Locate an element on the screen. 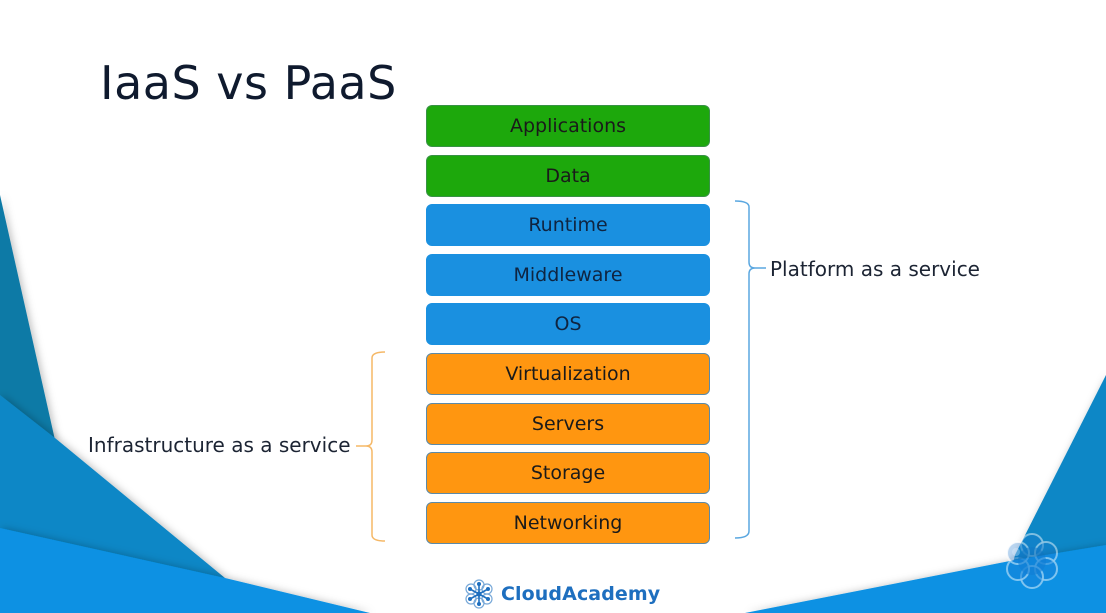 The width and height of the screenshot is (1106, 613). left-light-shape is located at coordinates (185, 570).